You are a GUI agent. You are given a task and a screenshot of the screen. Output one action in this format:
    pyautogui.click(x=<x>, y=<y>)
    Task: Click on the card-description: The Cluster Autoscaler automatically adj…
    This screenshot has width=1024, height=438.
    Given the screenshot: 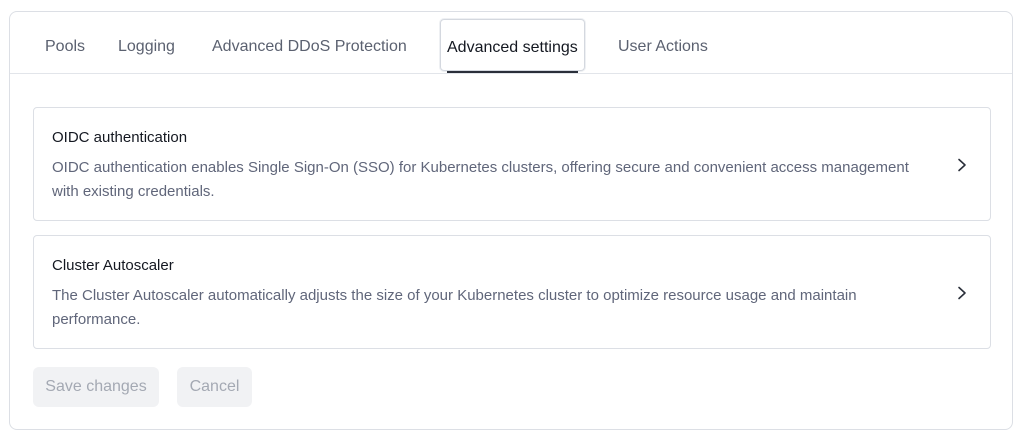 What is the action you would take?
    pyautogui.click(x=454, y=307)
    